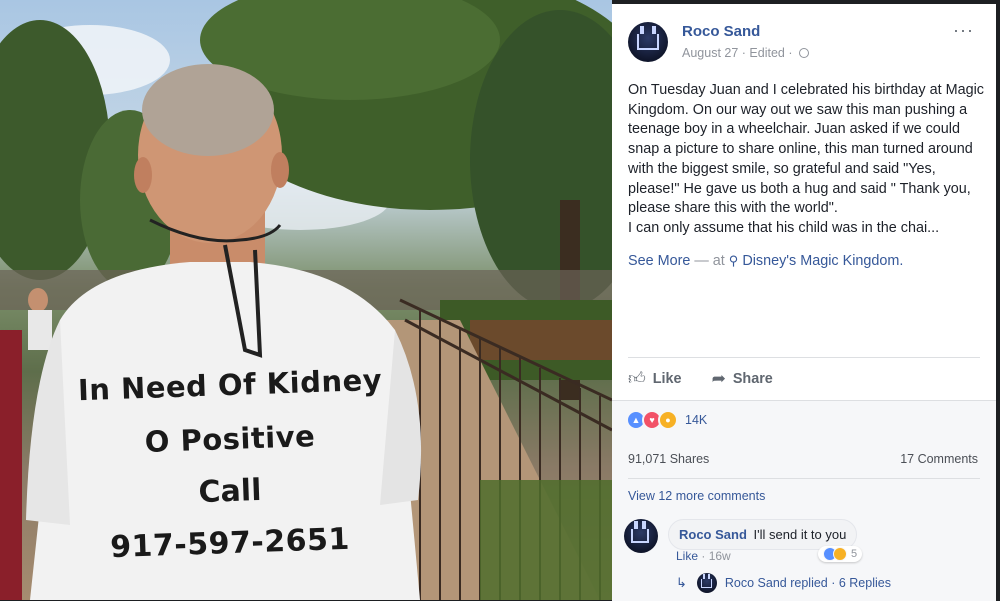  Describe the element at coordinates (803, 53) in the screenshot. I see `globe-icon` at that location.